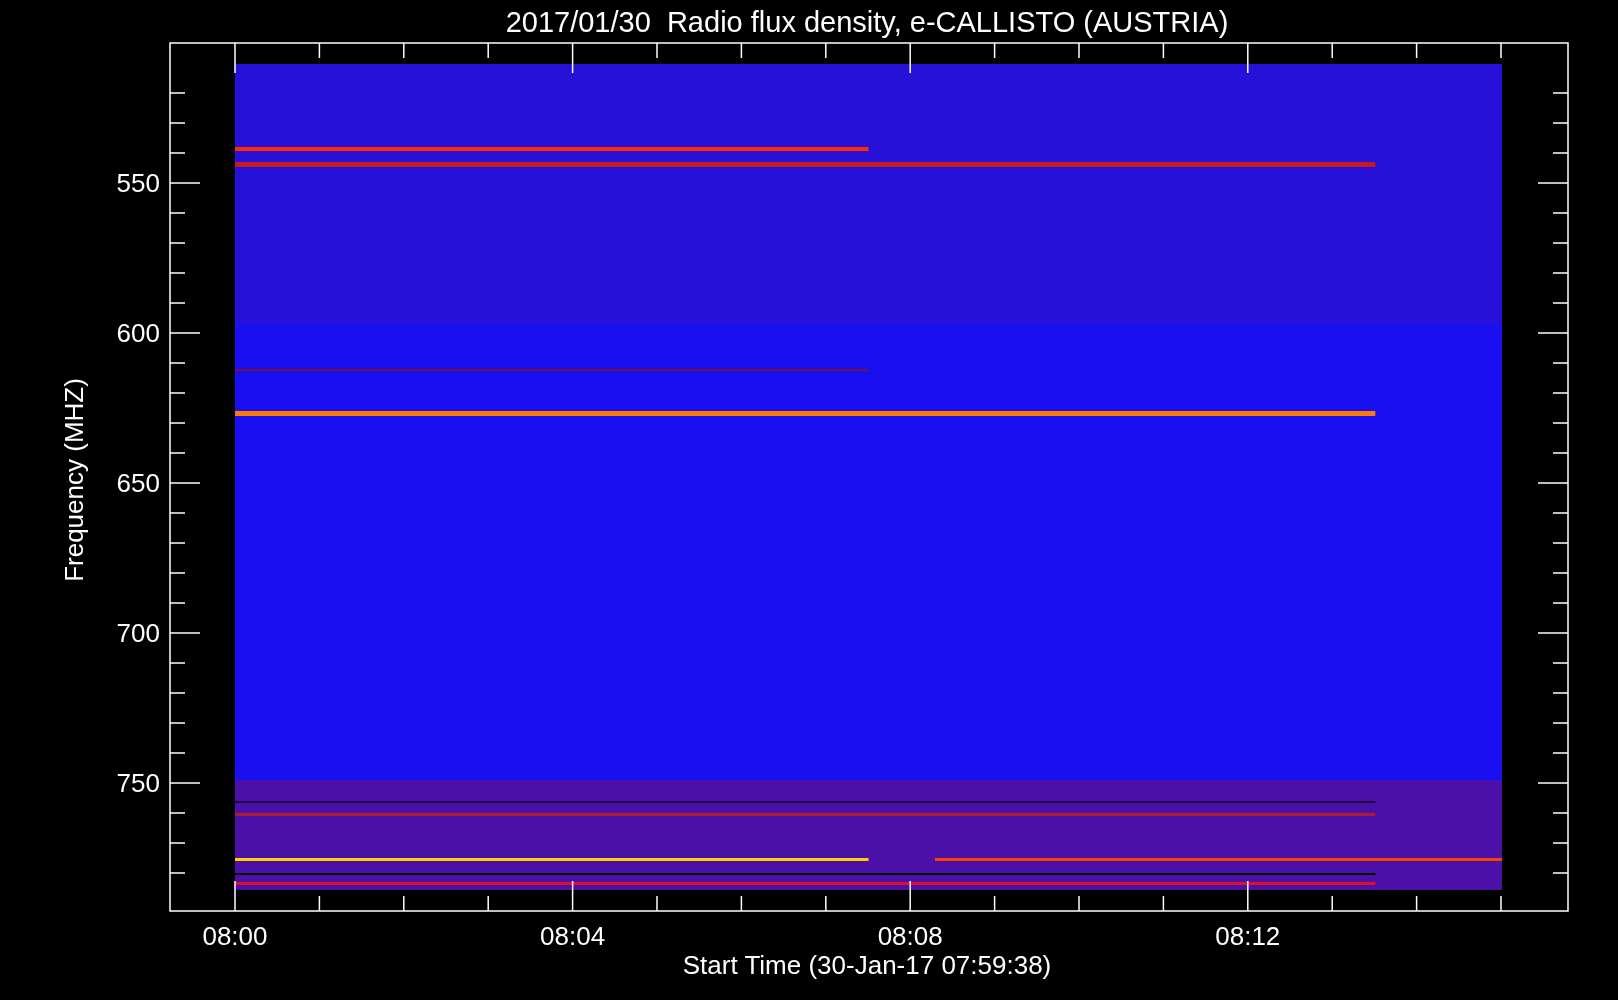 The height and width of the screenshot is (1000, 1618). I want to click on y-tick-label: 550, so click(138, 183).